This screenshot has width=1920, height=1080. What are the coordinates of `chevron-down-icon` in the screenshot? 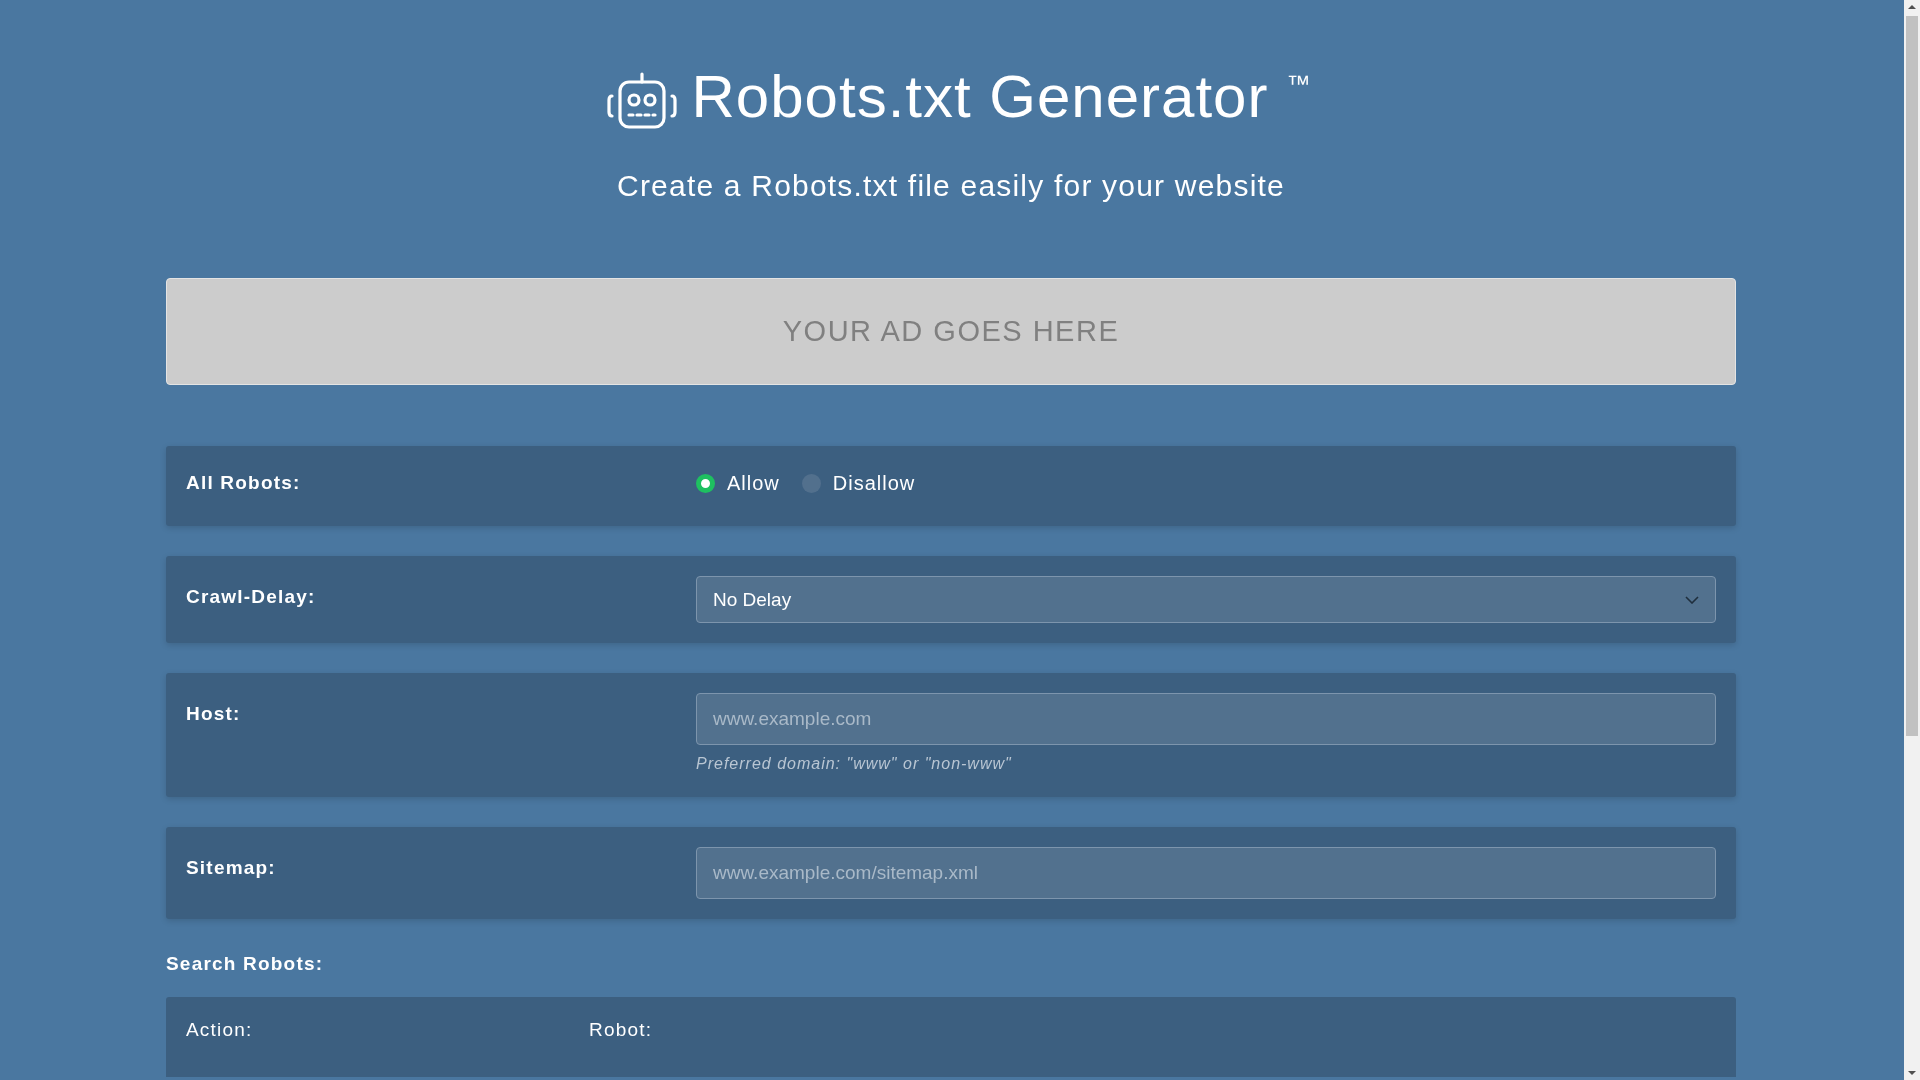 It's located at (1692, 599).